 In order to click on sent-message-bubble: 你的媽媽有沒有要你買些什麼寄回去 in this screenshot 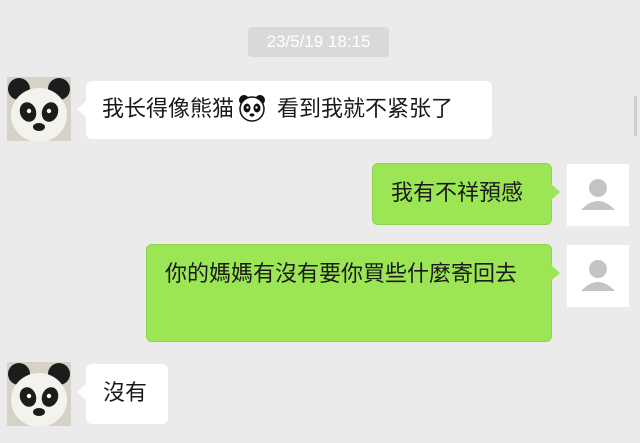, I will do `click(353, 293)`.